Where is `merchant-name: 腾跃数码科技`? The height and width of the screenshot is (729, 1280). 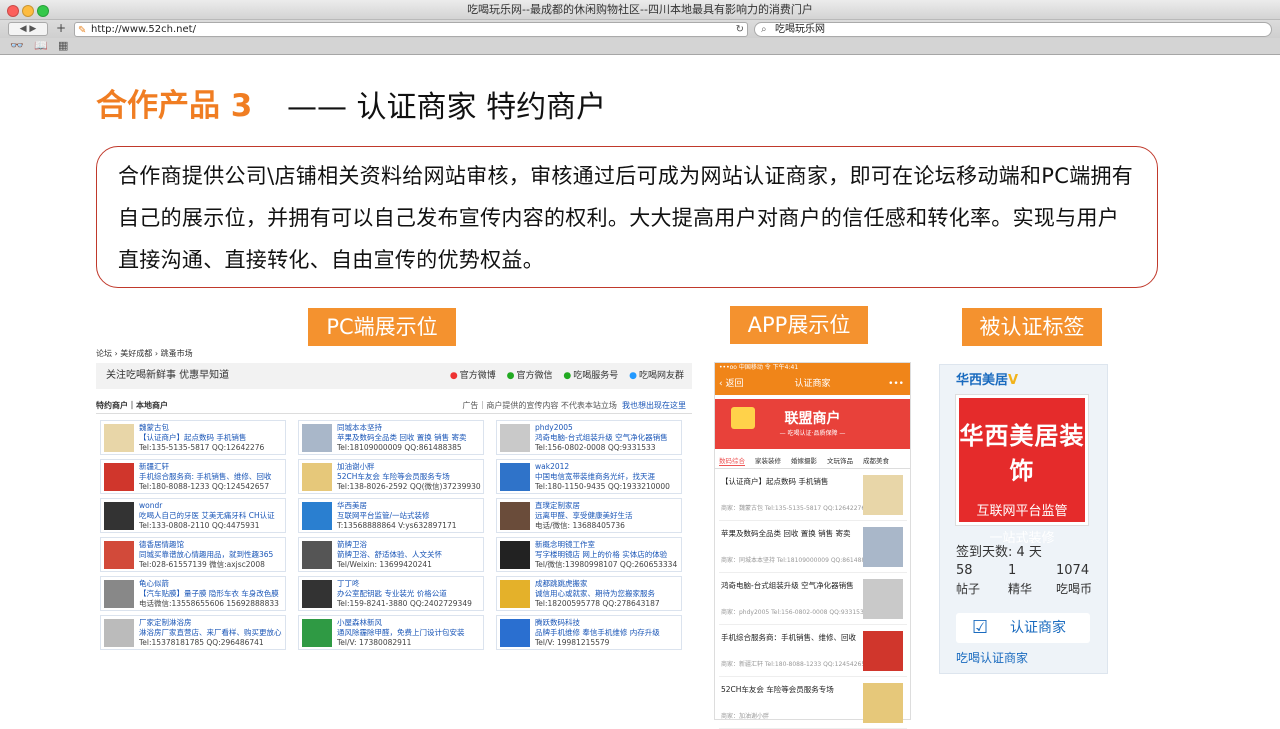
merchant-name: 腾跃数码科技 is located at coordinates (608, 623).